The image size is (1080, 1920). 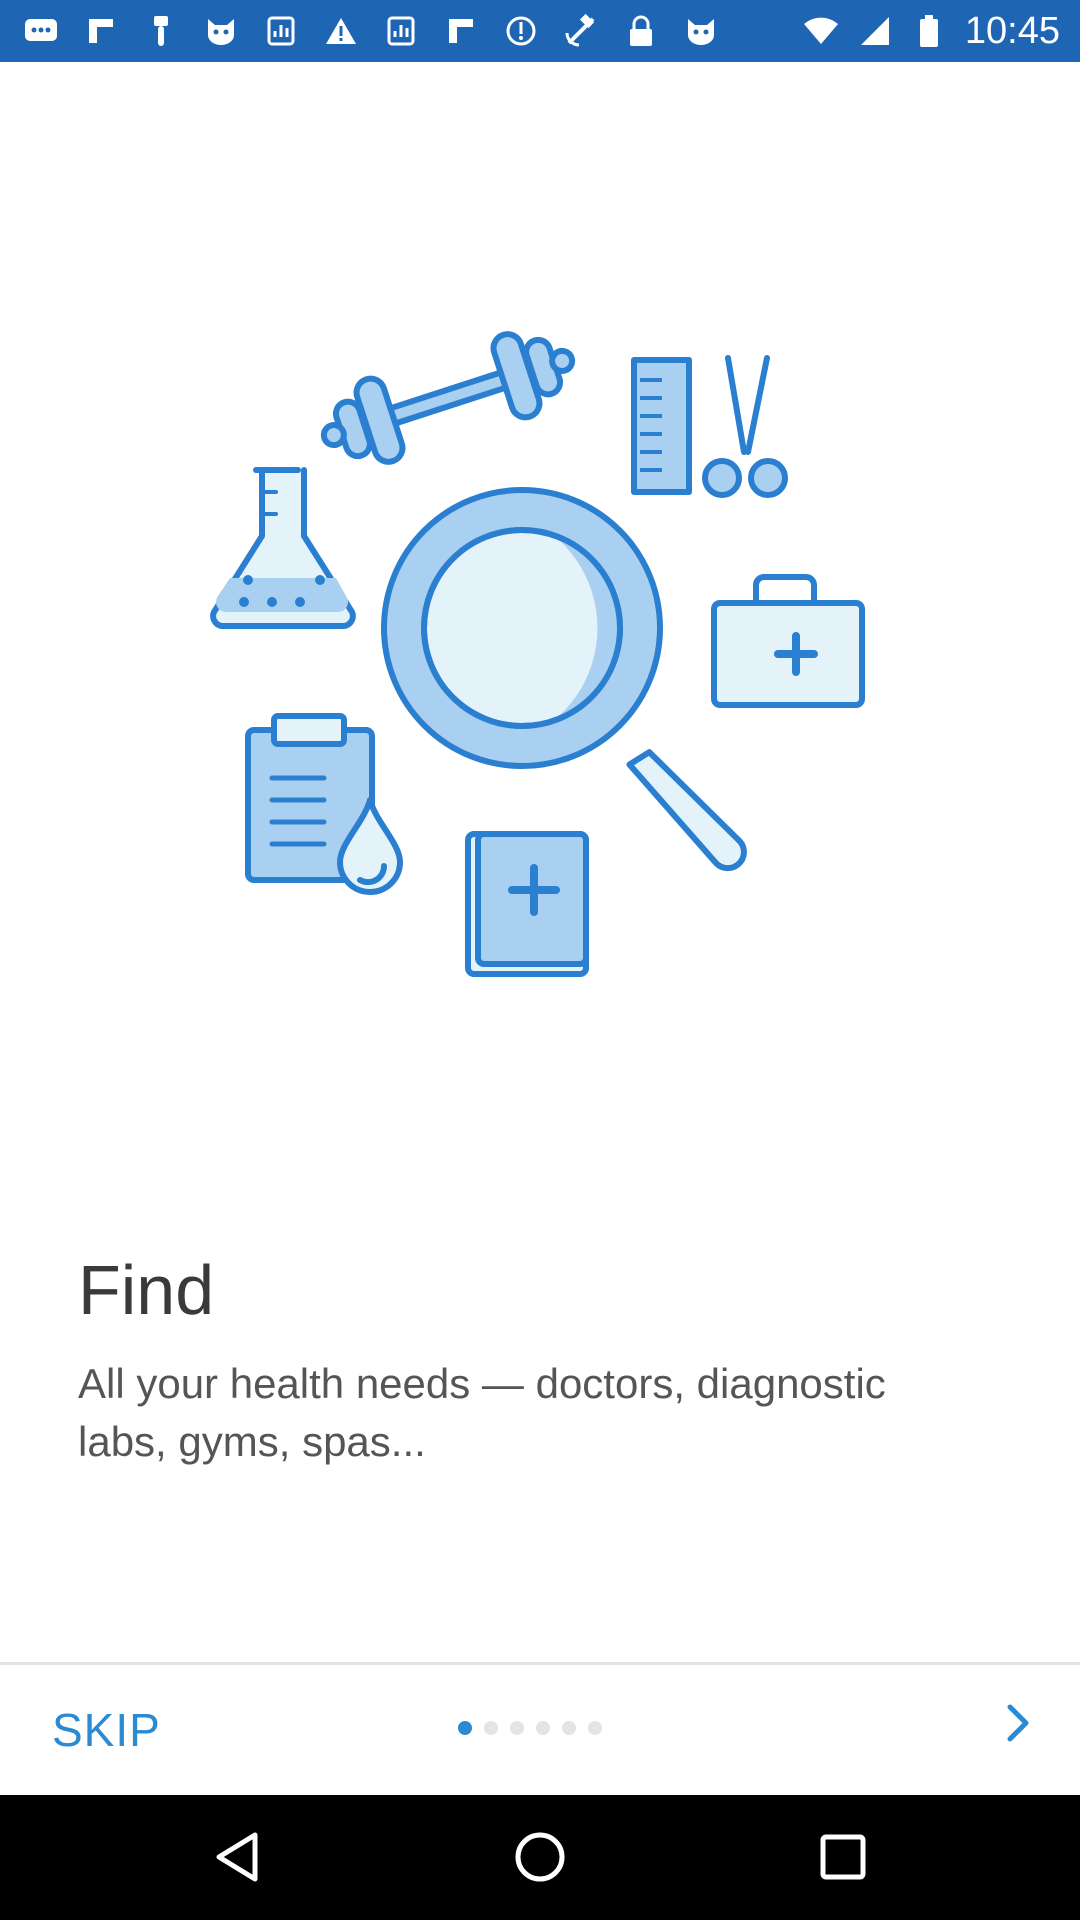 What do you see at coordinates (530, 1728) in the screenshot?
I see `page-indicator` at bounding box center [530, 1728].